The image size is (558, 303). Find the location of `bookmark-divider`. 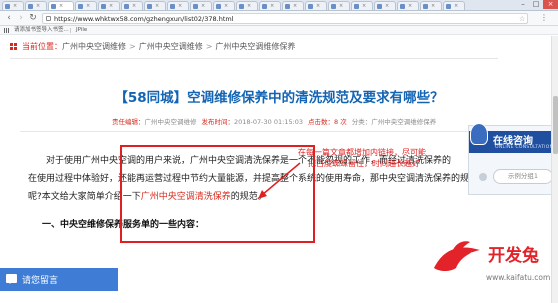

bookmark-divider is located at coordinates (70, 30).